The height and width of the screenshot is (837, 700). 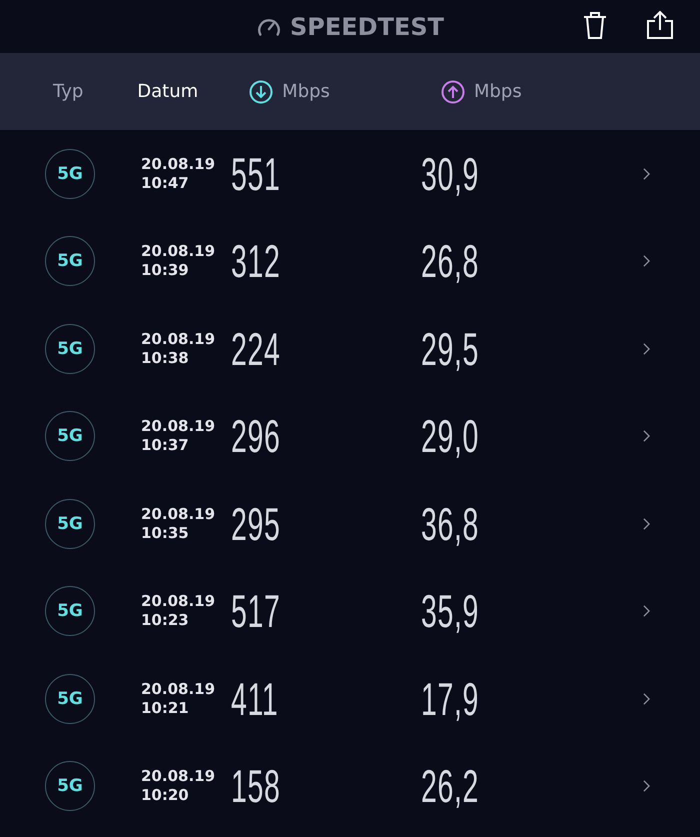 What do you see at coordinates (165, 270) in the screenshot?
I see `test-time: 10:39` at bounding box center [165, 270].